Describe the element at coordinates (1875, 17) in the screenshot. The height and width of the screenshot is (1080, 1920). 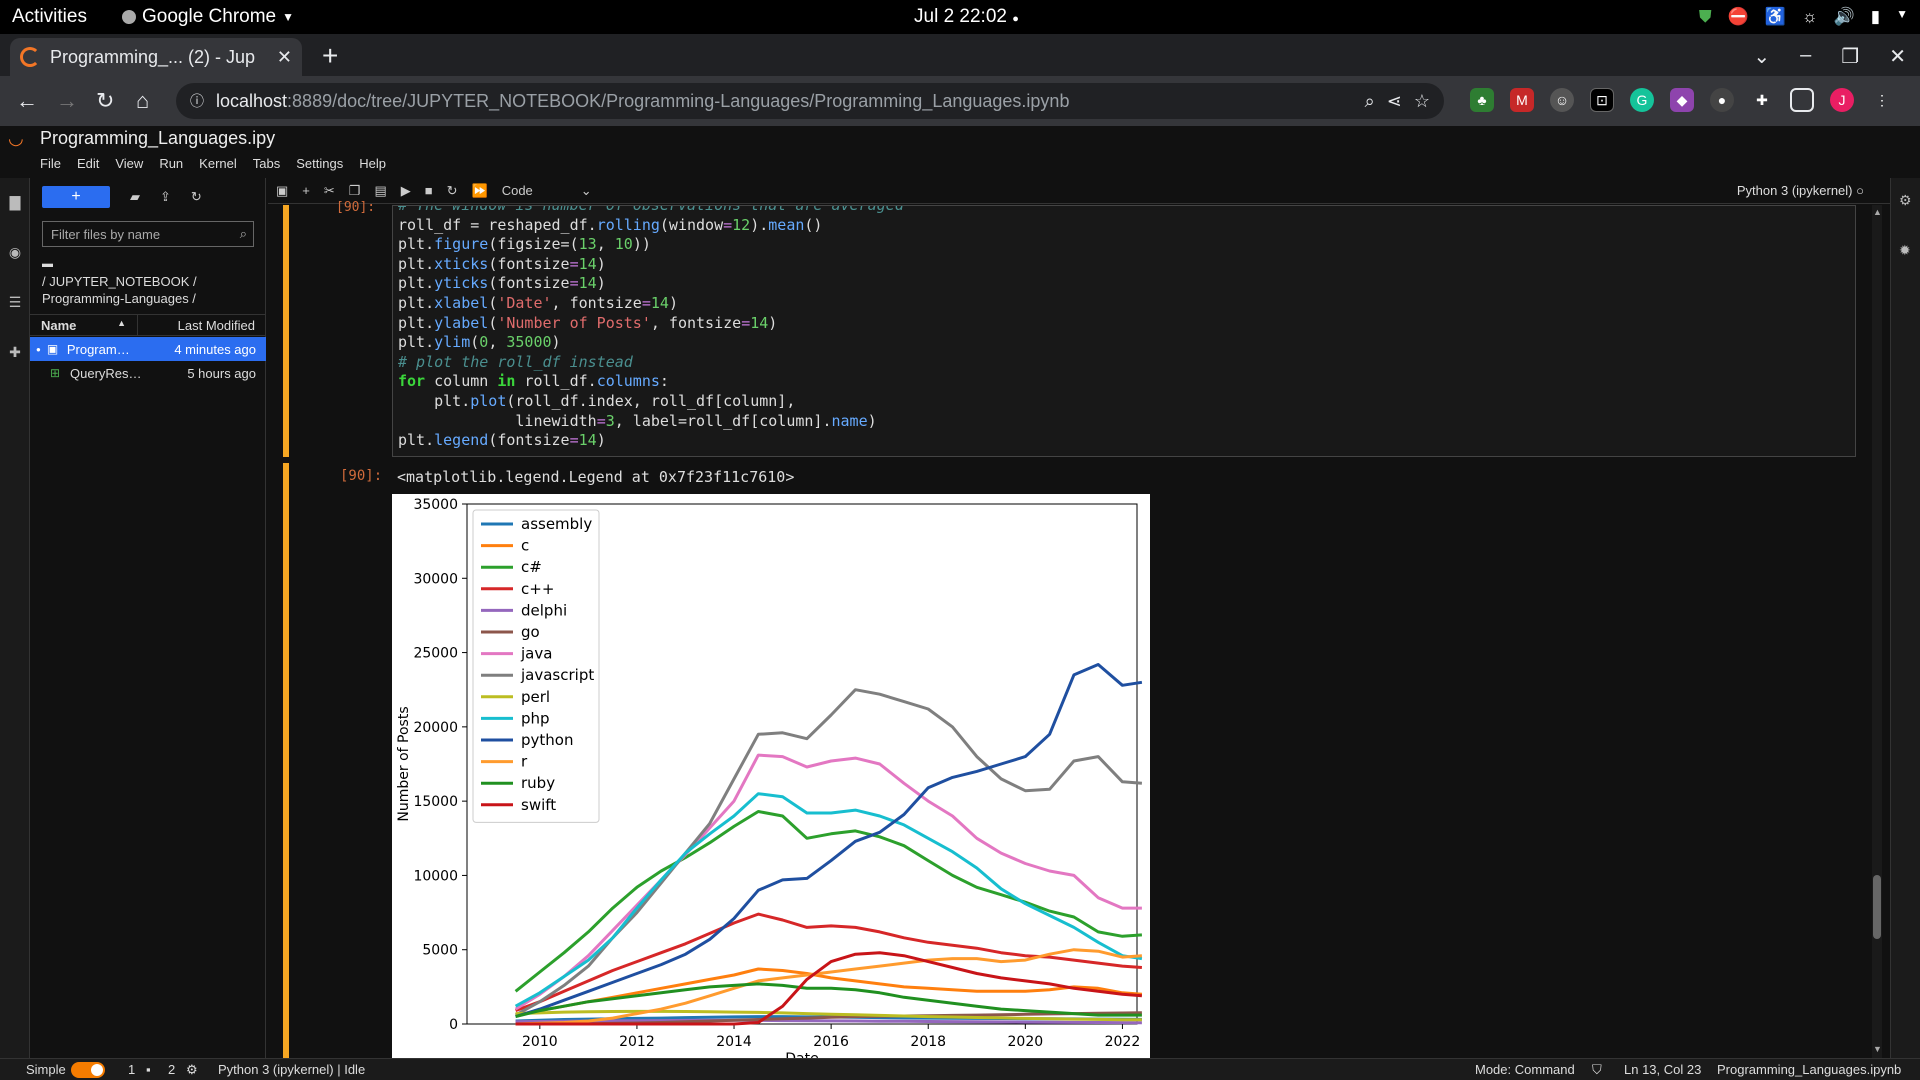
I see `battery-icon: ▮` at that location.